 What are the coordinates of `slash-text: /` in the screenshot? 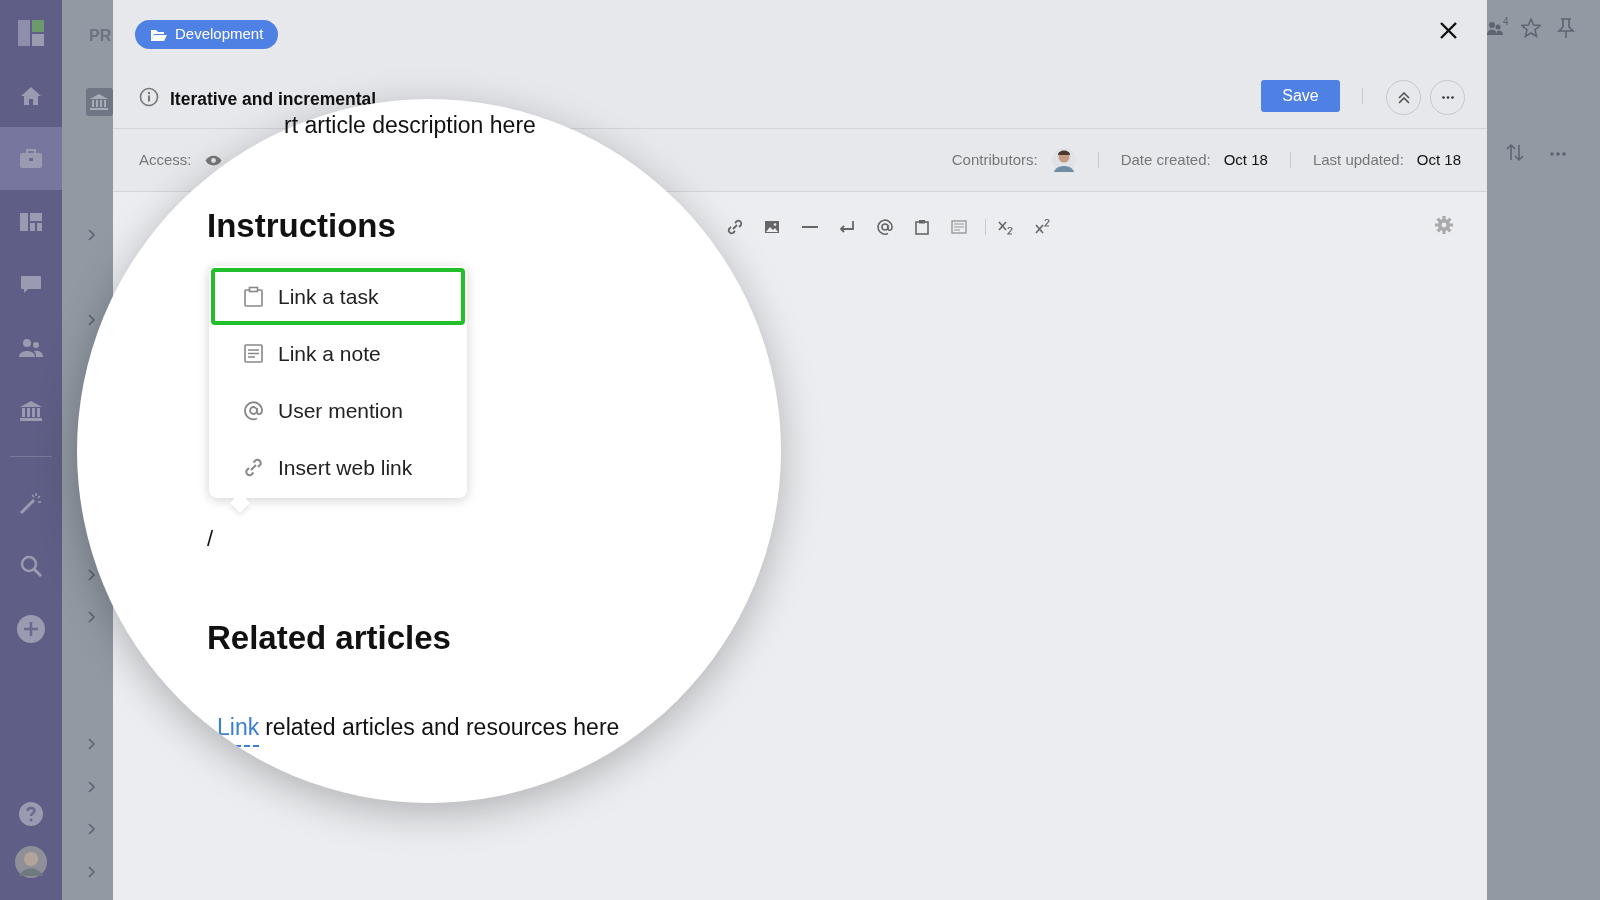 It's located at (210, 539).